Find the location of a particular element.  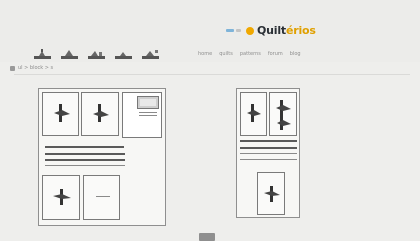

logo-dot-icon is located at coordinates (250, 30).